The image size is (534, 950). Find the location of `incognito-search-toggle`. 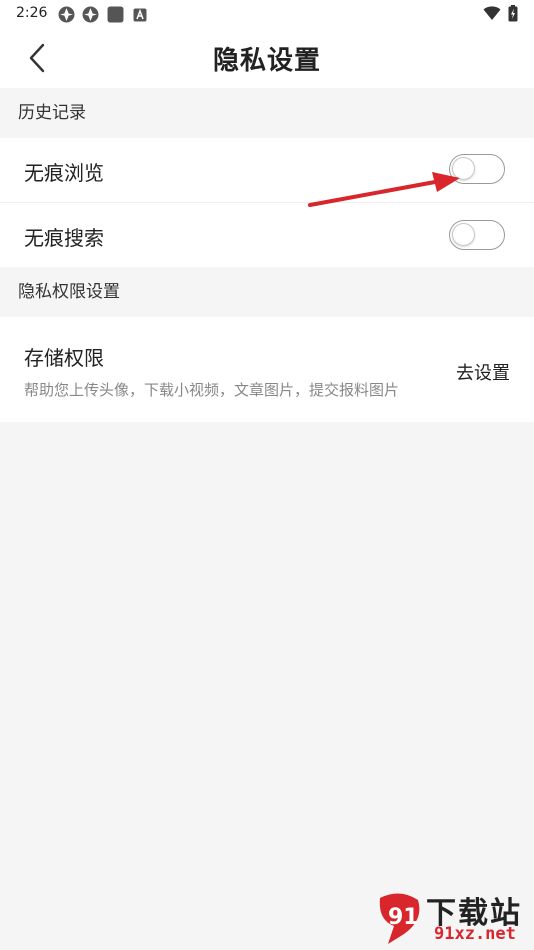

incognito-search-toggle is located at coordinates (477, 235).